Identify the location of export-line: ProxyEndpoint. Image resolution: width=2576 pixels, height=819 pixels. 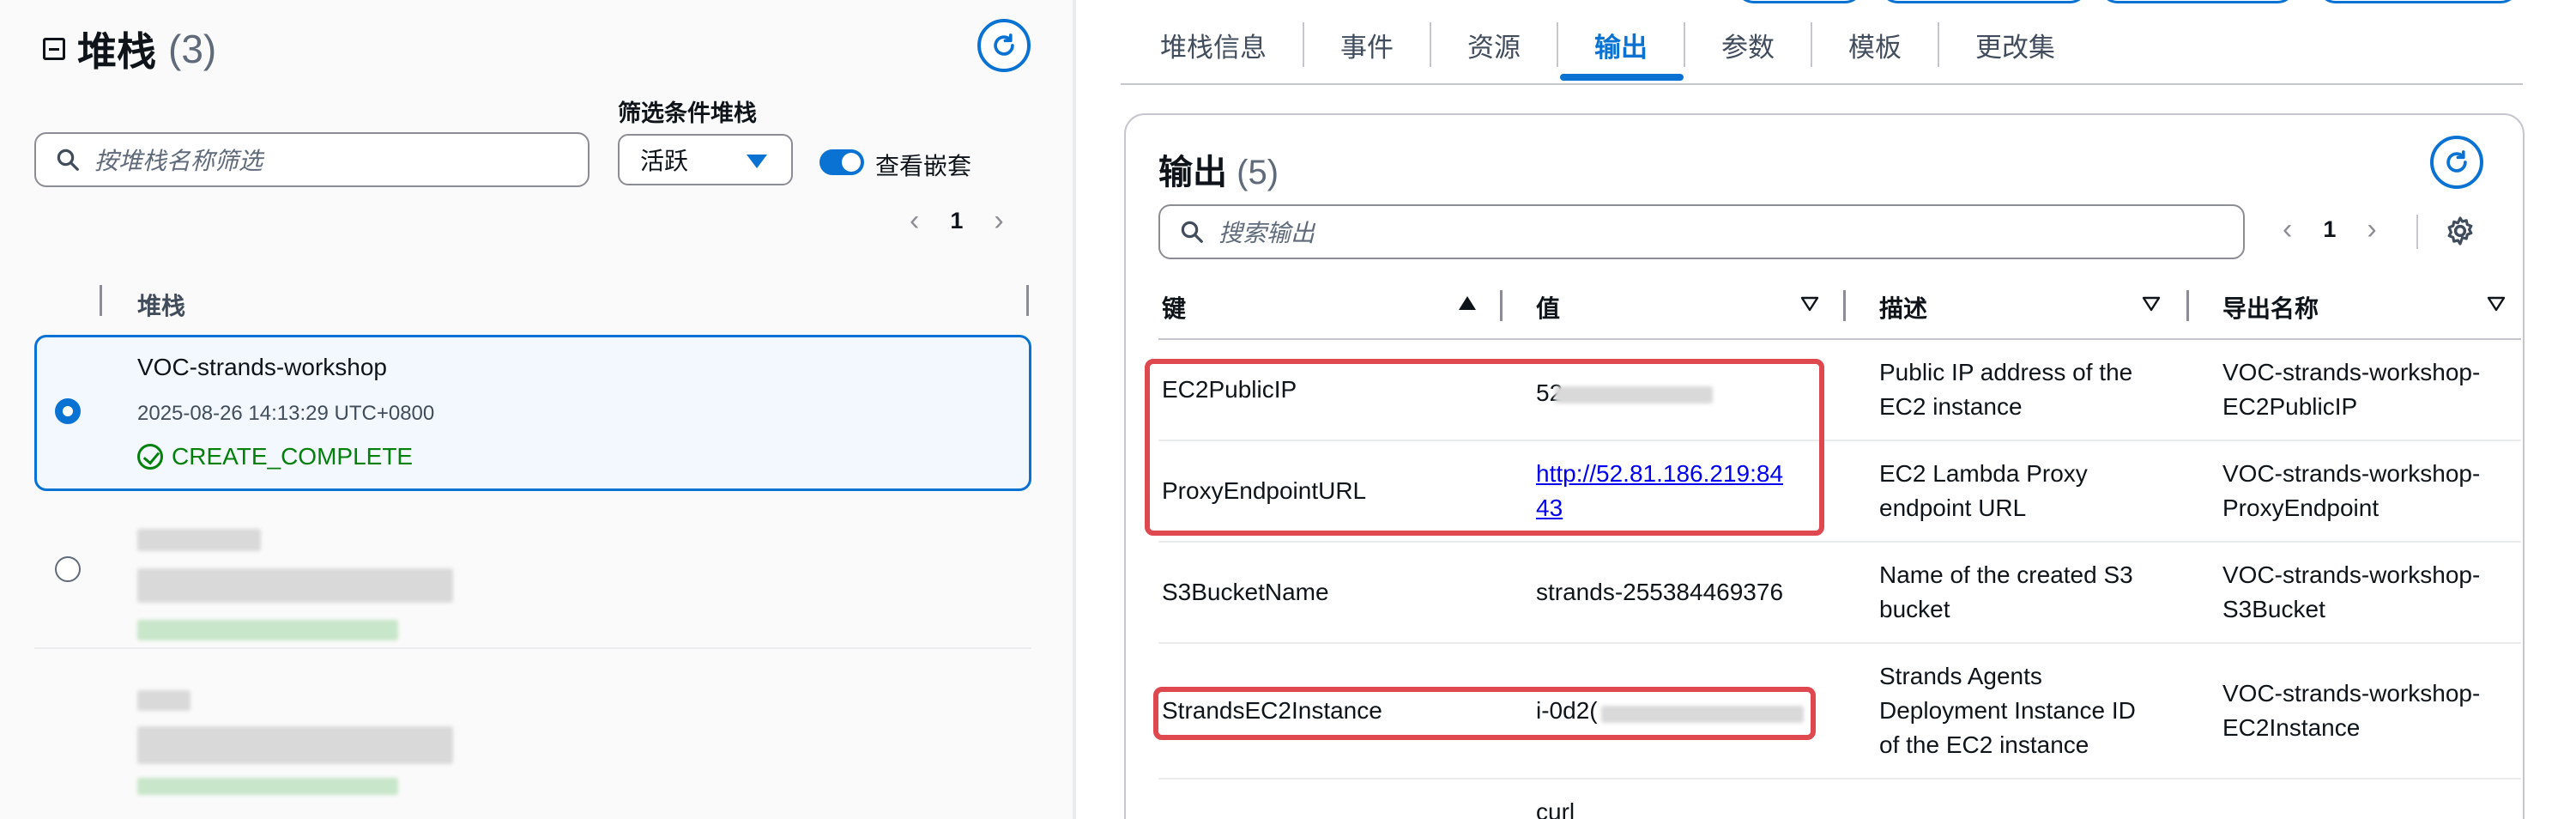
(2300, 508).